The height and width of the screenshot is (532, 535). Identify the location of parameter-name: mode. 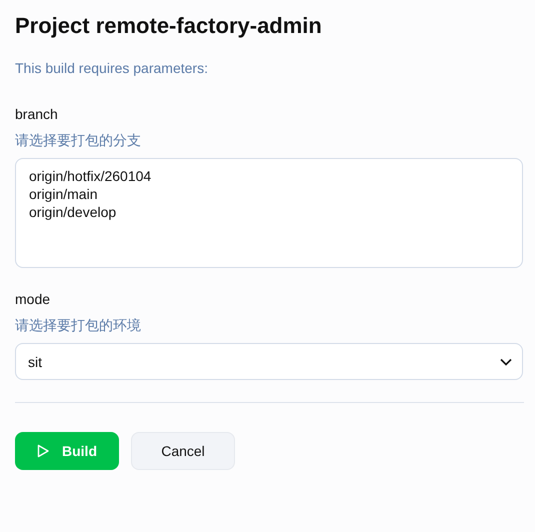
(33, 299).